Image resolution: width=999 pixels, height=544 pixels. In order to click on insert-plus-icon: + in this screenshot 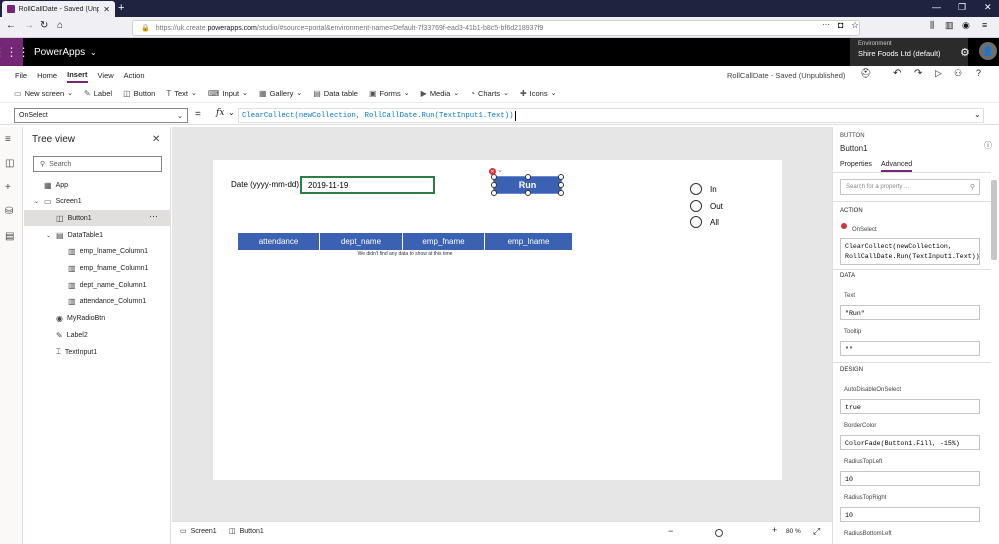, I will do `click(8, 187)`.